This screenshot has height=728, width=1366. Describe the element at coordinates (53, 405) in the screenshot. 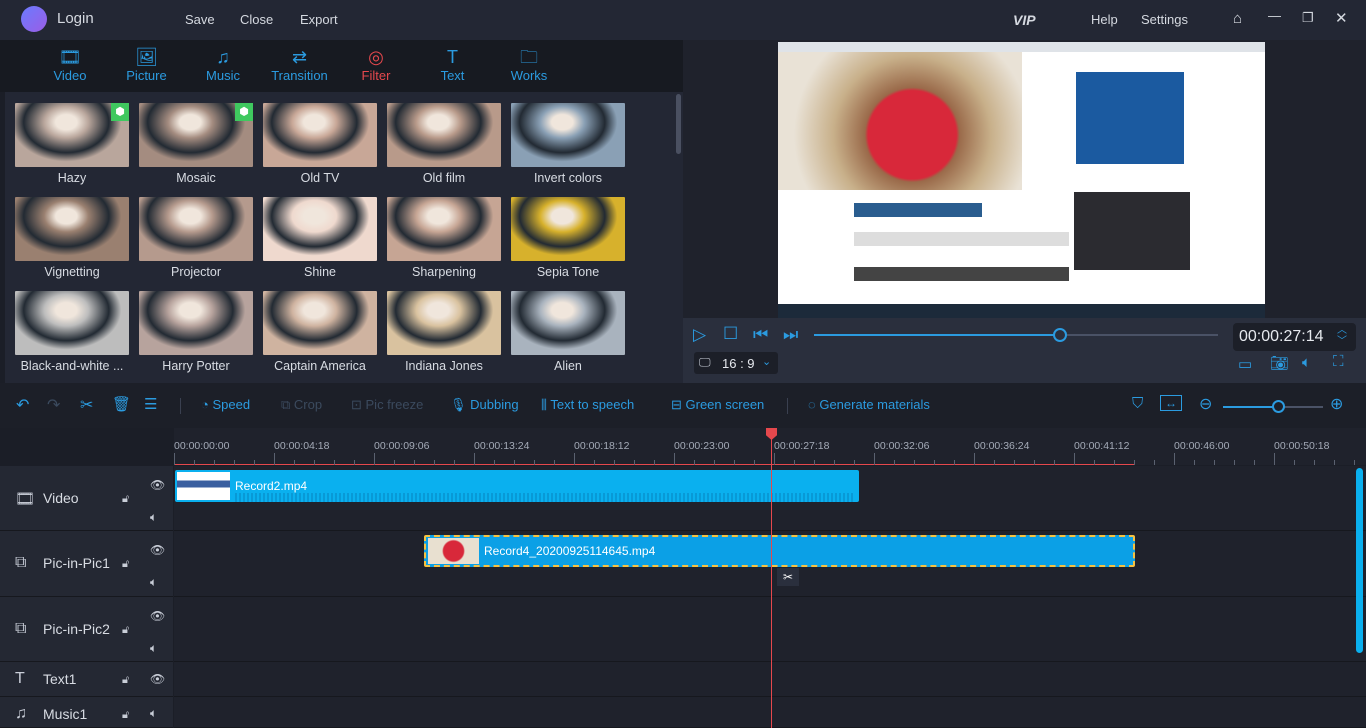

I see `redo-icon: ↷` at that location.